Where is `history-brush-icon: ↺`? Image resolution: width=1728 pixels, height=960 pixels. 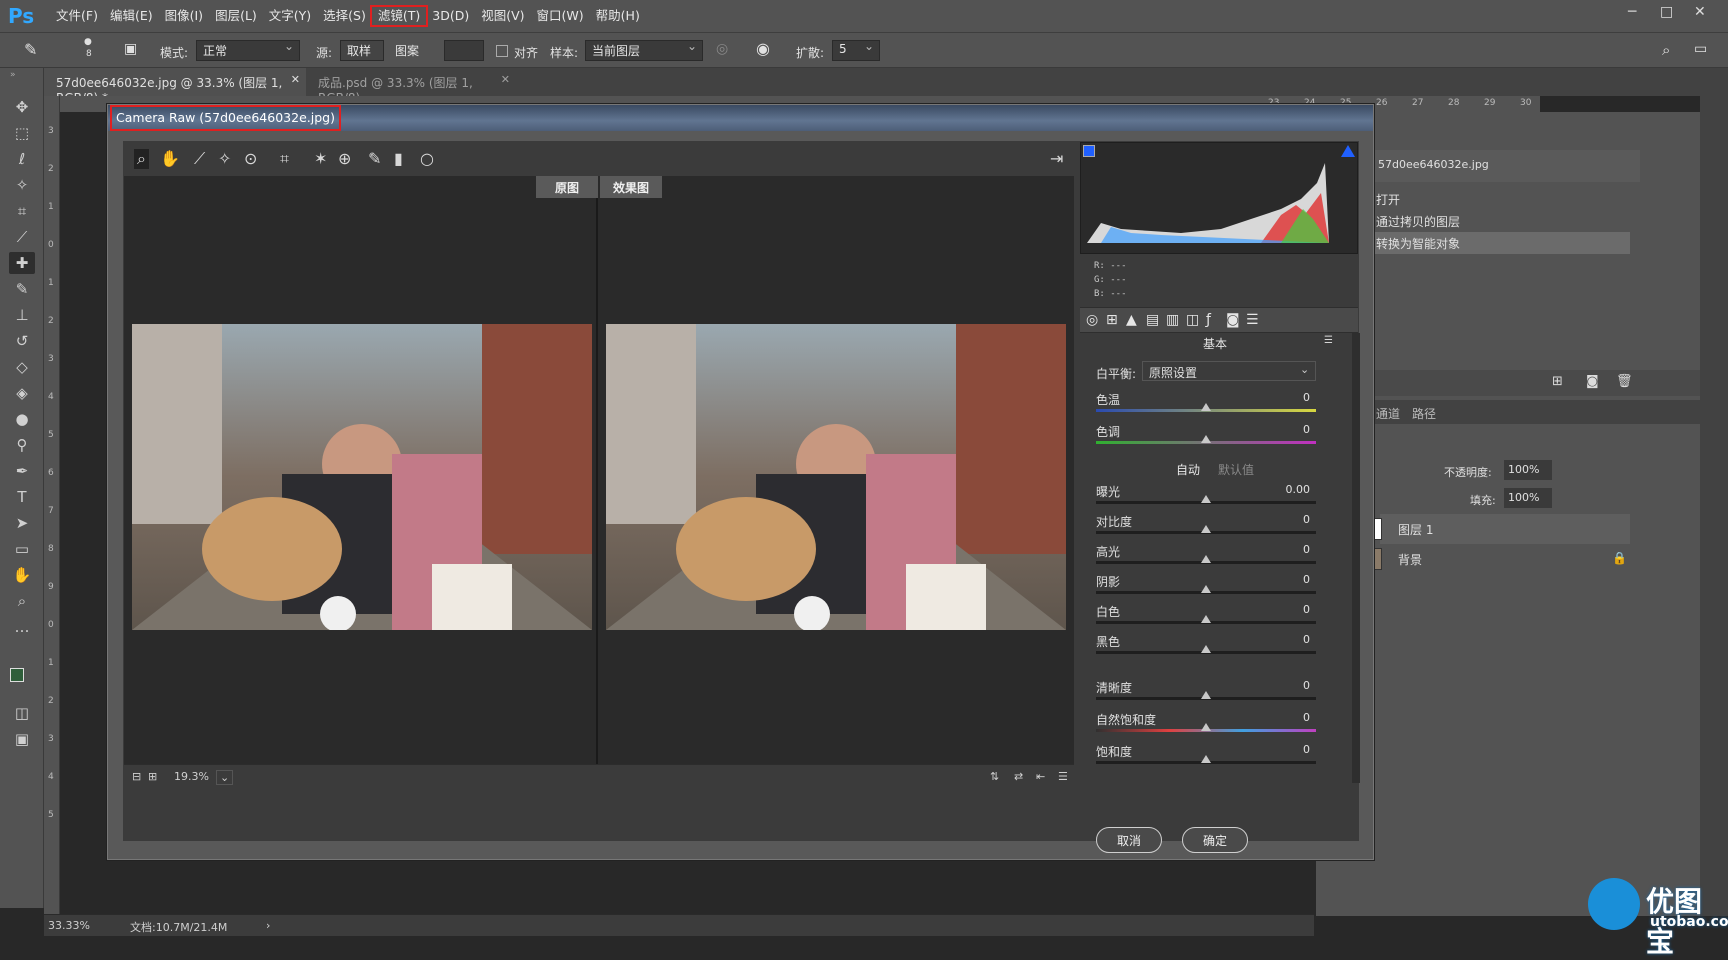 history-brush-icon: ↺ is located at coordinates (22, 341).